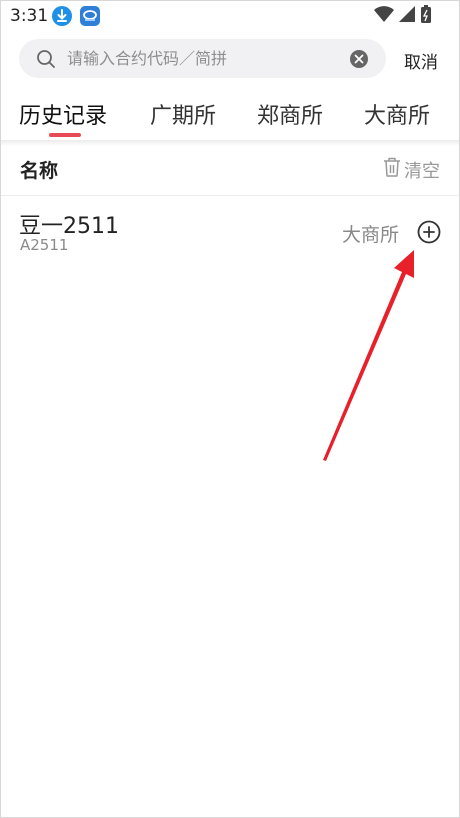 This screenshot has width=460, height=818. What do you see at coordinates (230, 171) in the screenshot?
I see `list-header: 名称 清空` at bounding box center [230, 171].